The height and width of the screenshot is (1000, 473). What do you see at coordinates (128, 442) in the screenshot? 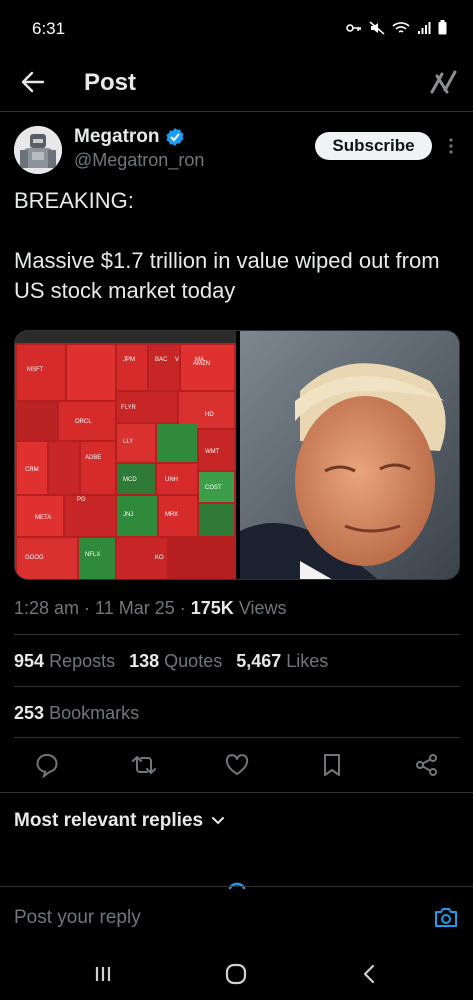
I see `heatmap-ticker-label: LLY` at bounding box center [128, 442].